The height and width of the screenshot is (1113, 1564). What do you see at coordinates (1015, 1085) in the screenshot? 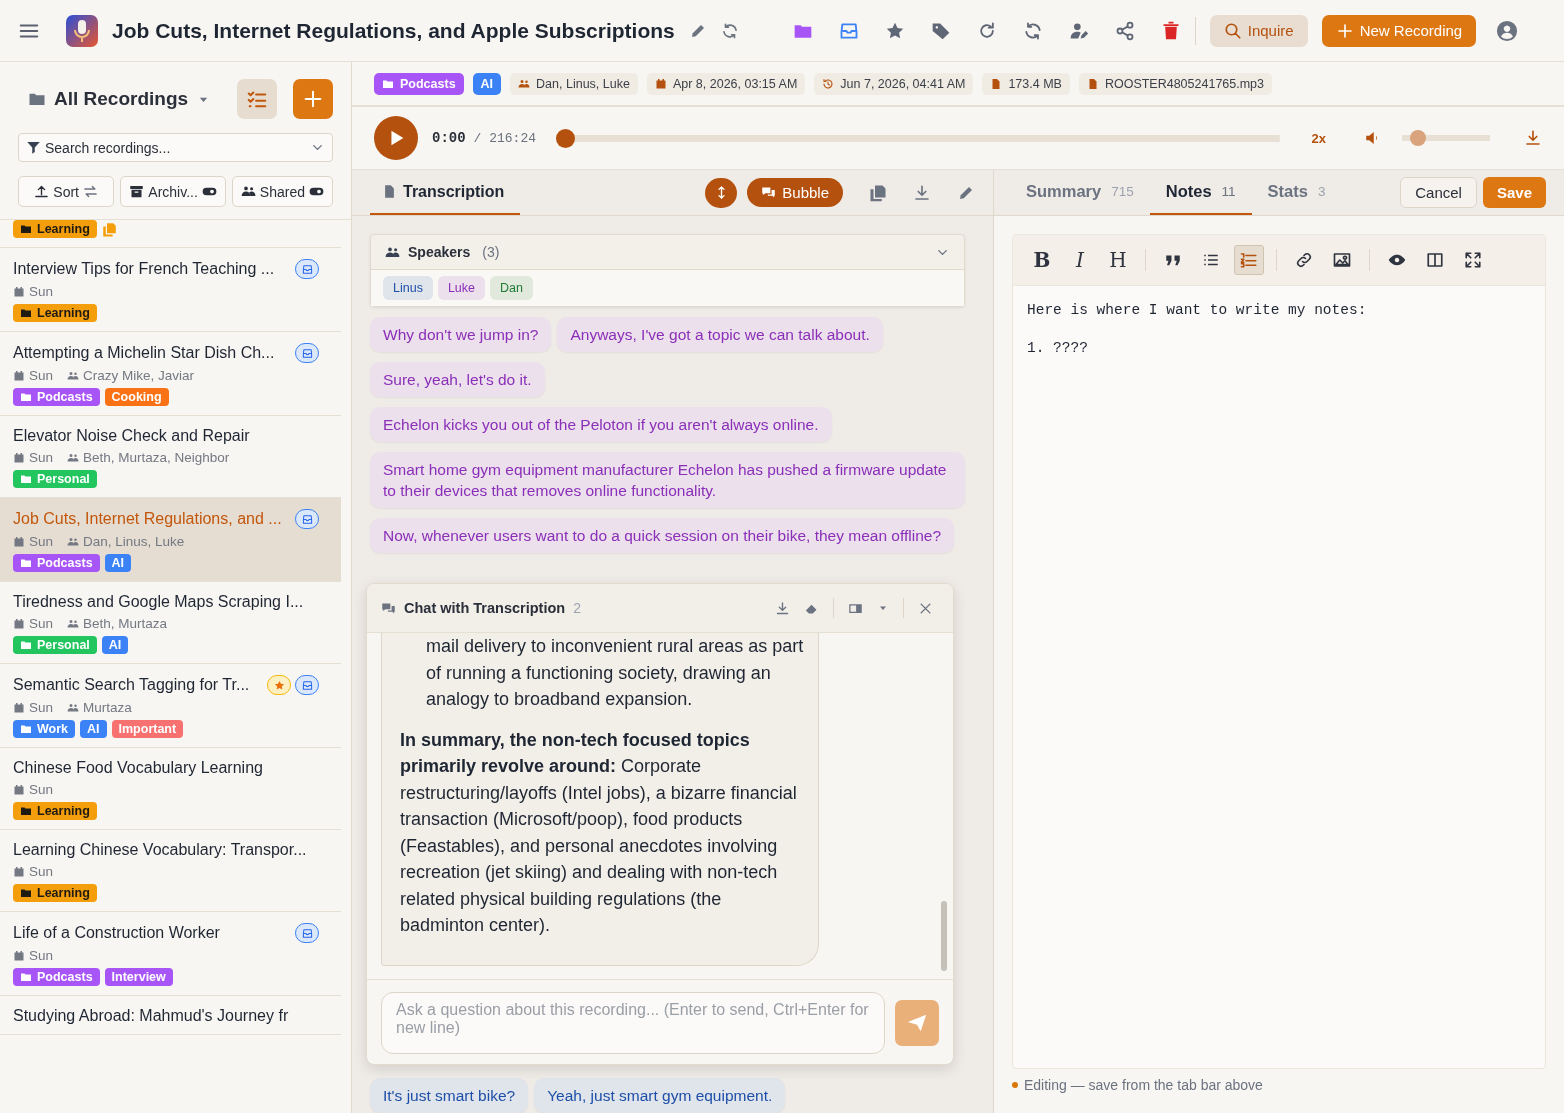
I see `status-dot` at bounding box center [1015, 1085].